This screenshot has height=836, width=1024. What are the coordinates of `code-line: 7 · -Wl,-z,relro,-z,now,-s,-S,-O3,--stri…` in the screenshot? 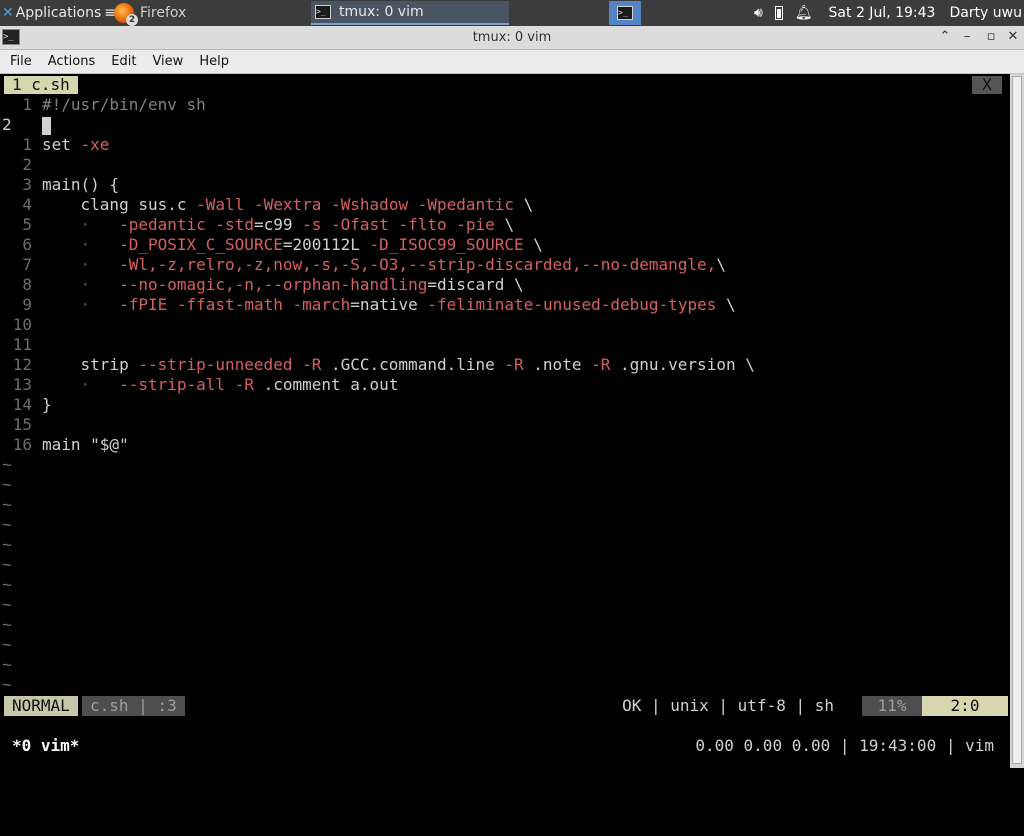 It's located at (505, 265).